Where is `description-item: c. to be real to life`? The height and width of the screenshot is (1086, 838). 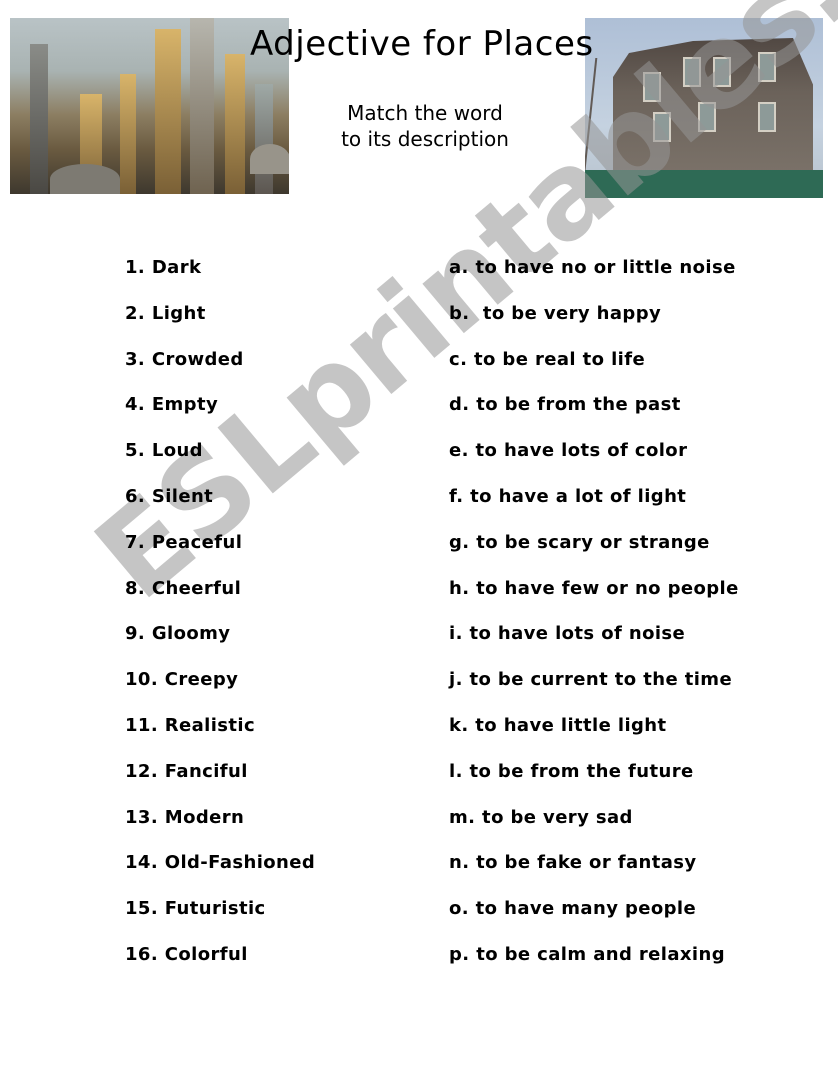
description-item: c. to be real to life is located at coordinates (547, 359).